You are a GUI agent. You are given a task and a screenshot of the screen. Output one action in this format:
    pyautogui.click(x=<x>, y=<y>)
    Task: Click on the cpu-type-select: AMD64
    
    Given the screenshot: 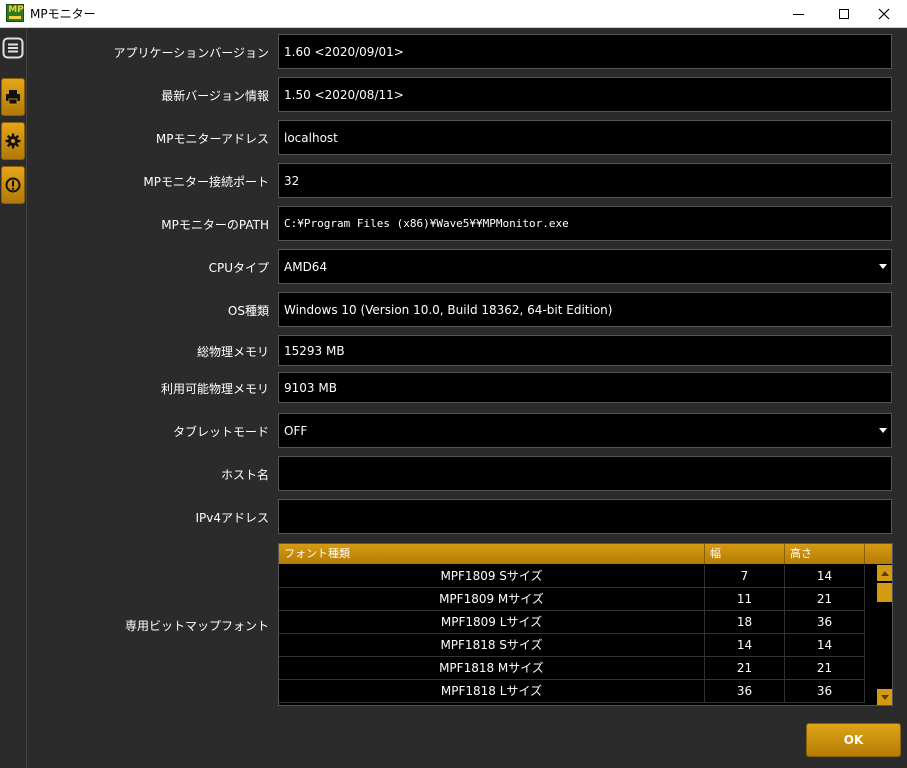 What is the action you would take?
    pyautogui.click(x=585, y=266)
    